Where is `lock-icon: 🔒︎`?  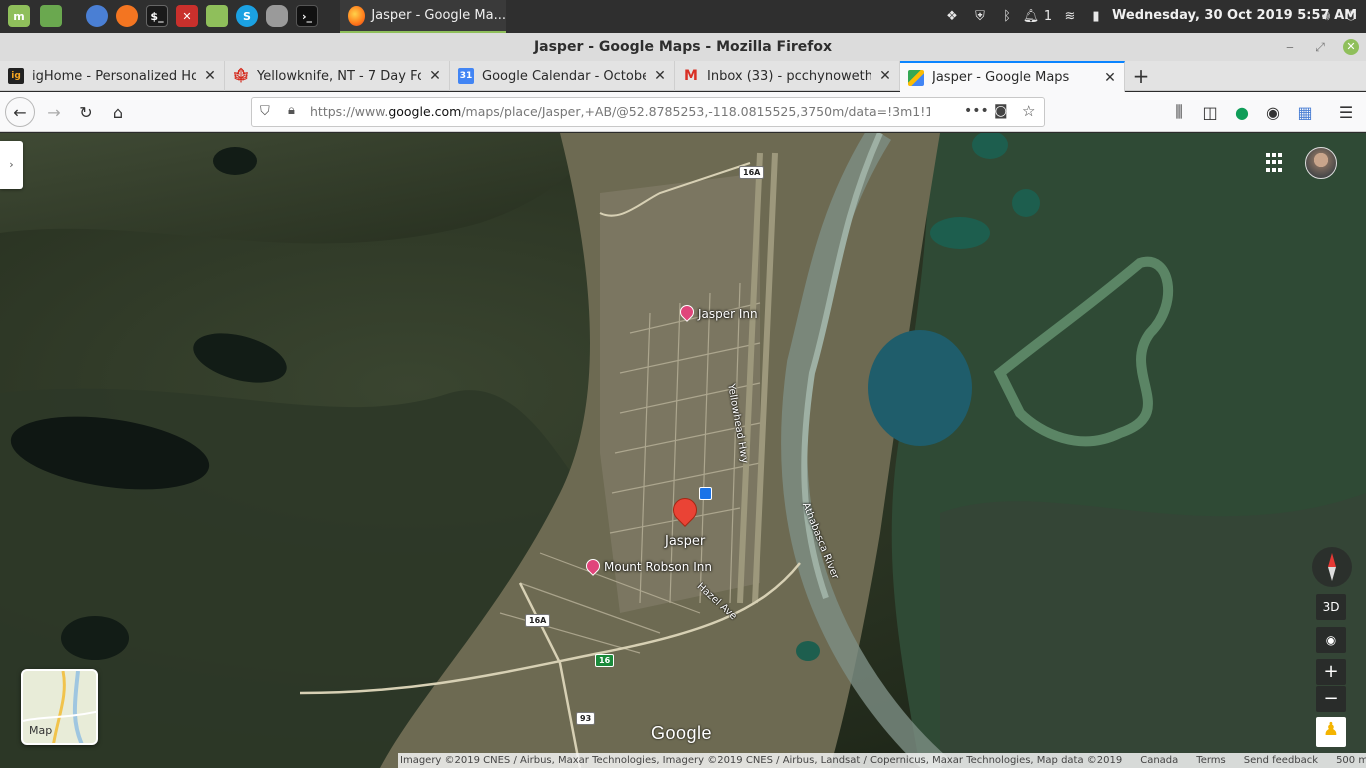
lock-icon: 🔒︎ is located at coordinates (291, 110).